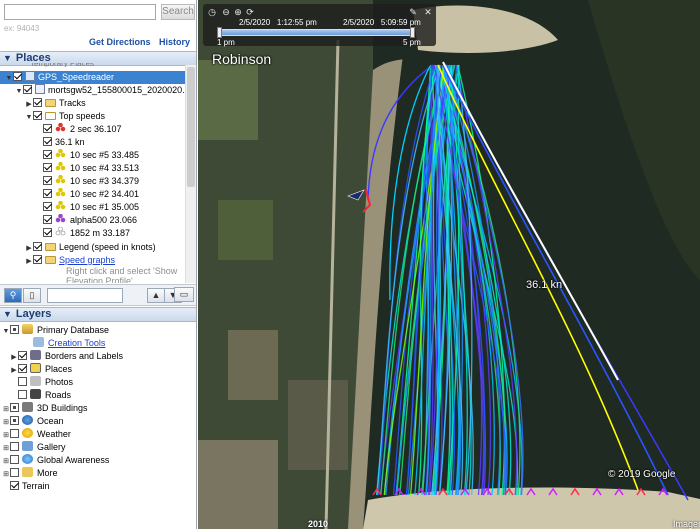  Describe the element at coordinates (35, 434) in the screenshot. I see `layer-item-weather: ⊞ Weather` at that location.